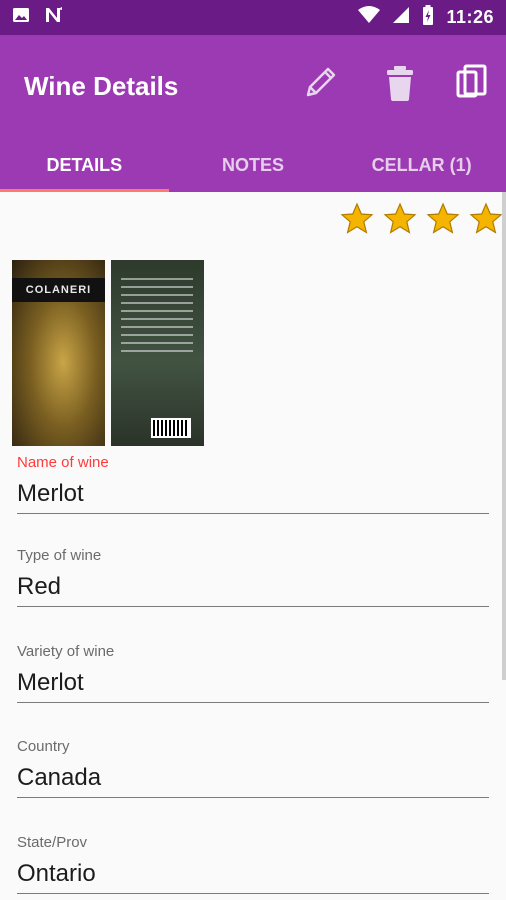  What do you see at coordinates (421, 165) in the screenshot?
I see `tab-cellar: CELLAR (1)` at bounding box center [421, 165].